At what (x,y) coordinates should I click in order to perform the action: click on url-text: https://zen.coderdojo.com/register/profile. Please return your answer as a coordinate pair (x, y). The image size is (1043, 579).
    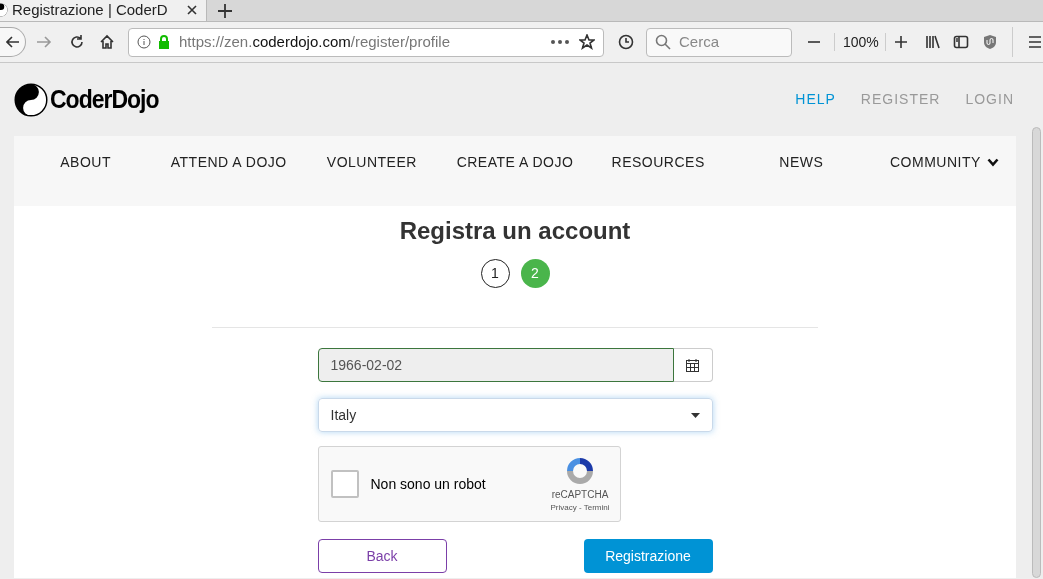
    Looking at the image, I should click on (315, 41).